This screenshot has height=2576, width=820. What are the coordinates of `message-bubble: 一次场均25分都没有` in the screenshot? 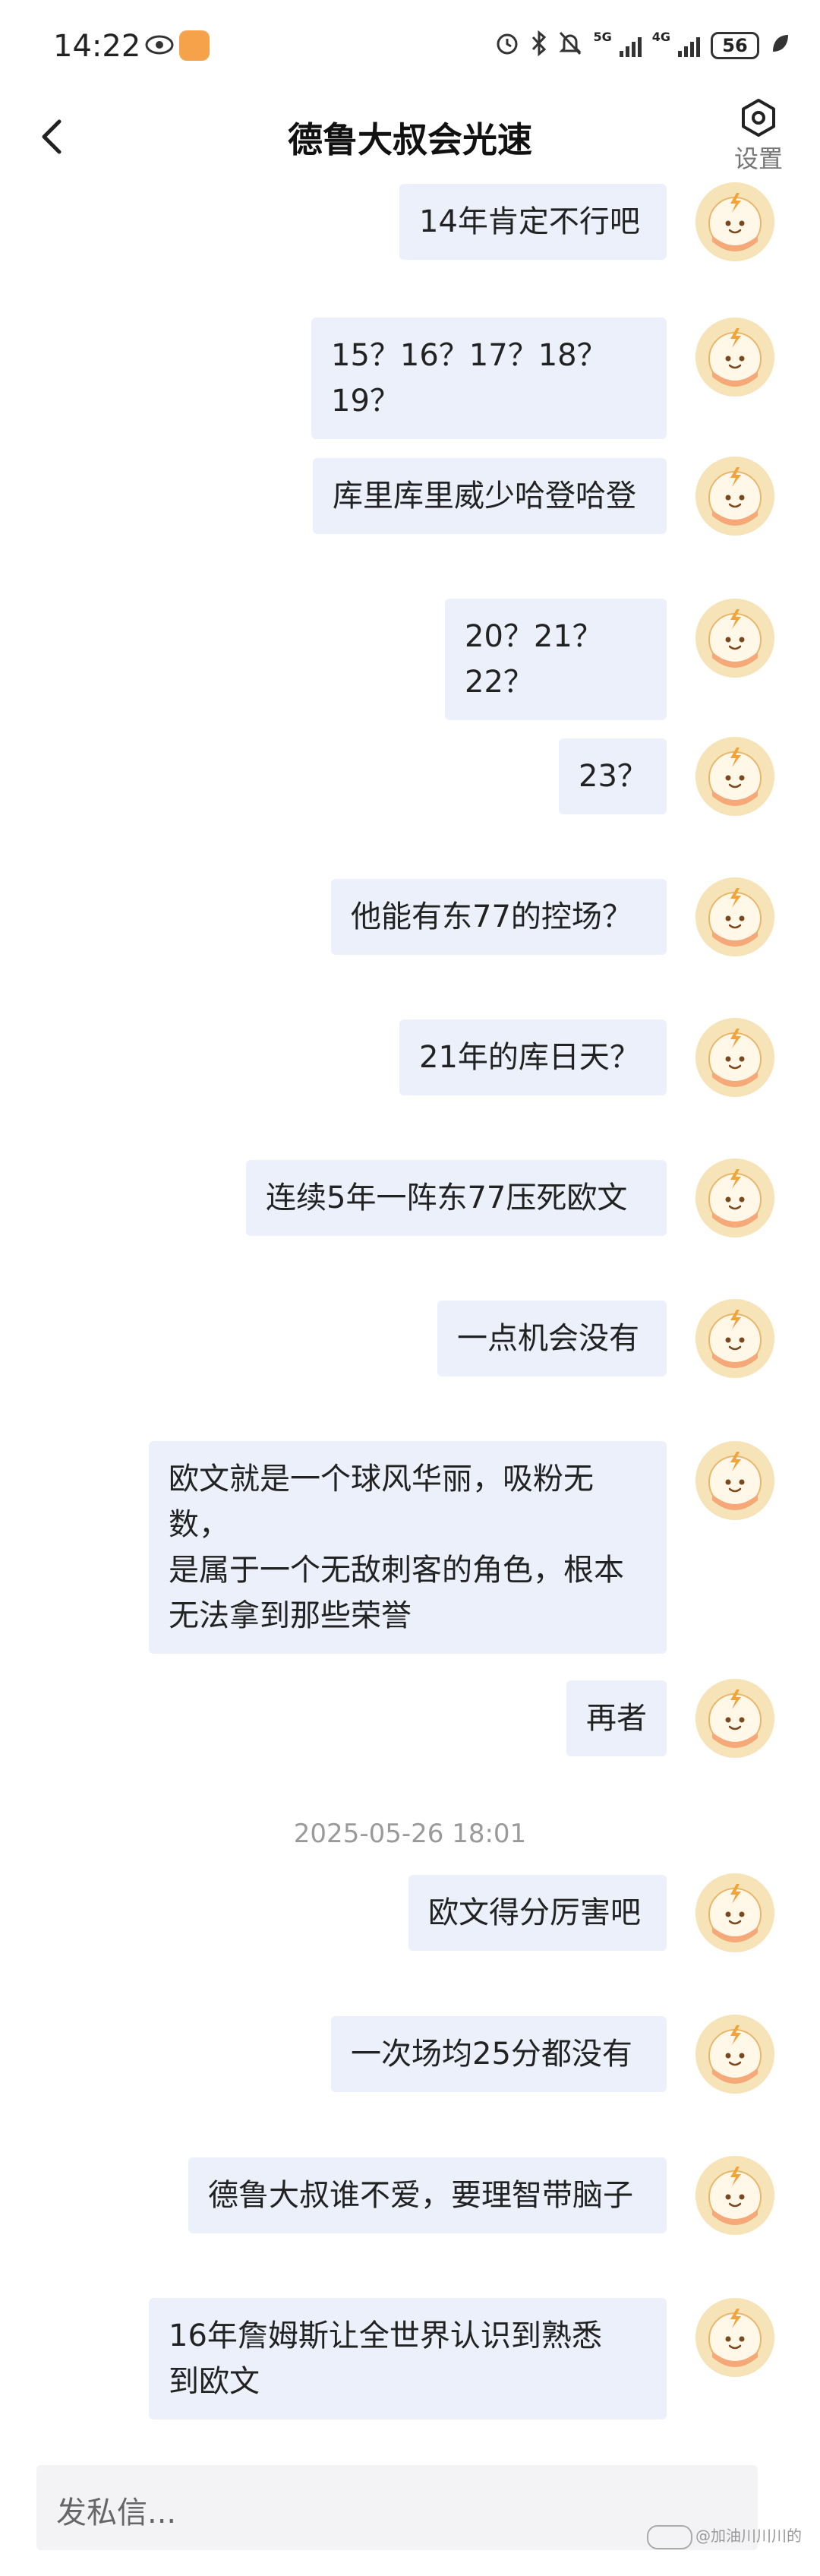 It's located at (499, 2054).